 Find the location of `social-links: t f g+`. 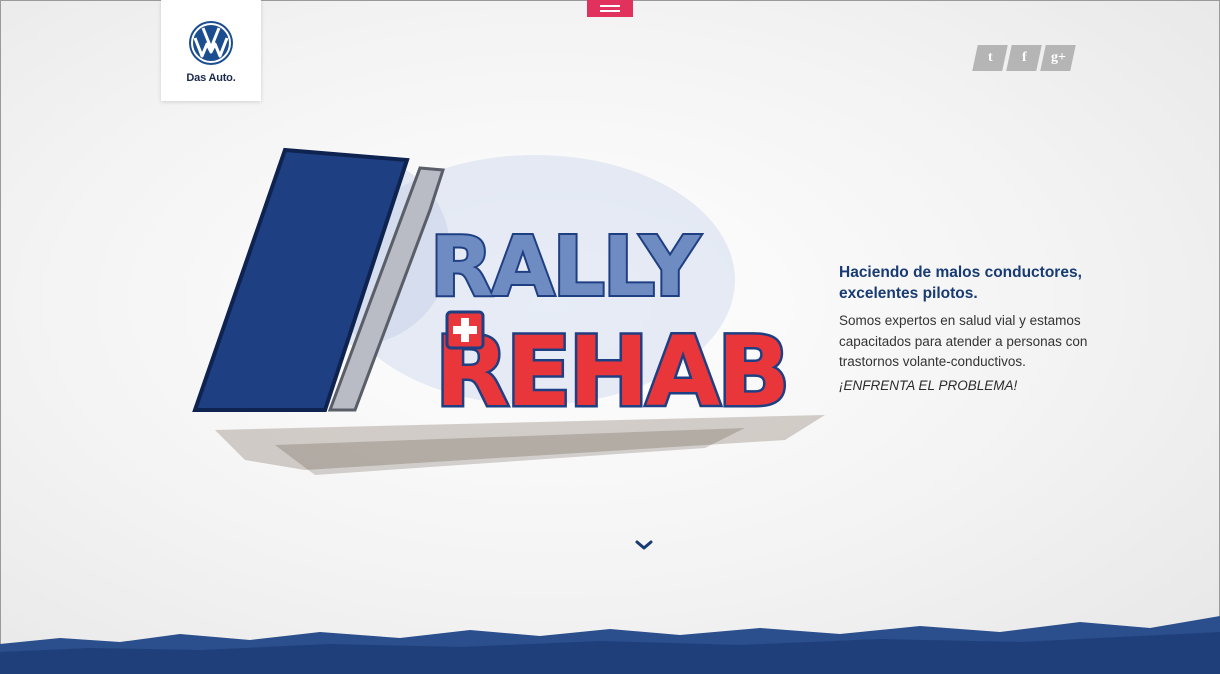

social-links: t f g+ is located at coordinates (1024, 58).